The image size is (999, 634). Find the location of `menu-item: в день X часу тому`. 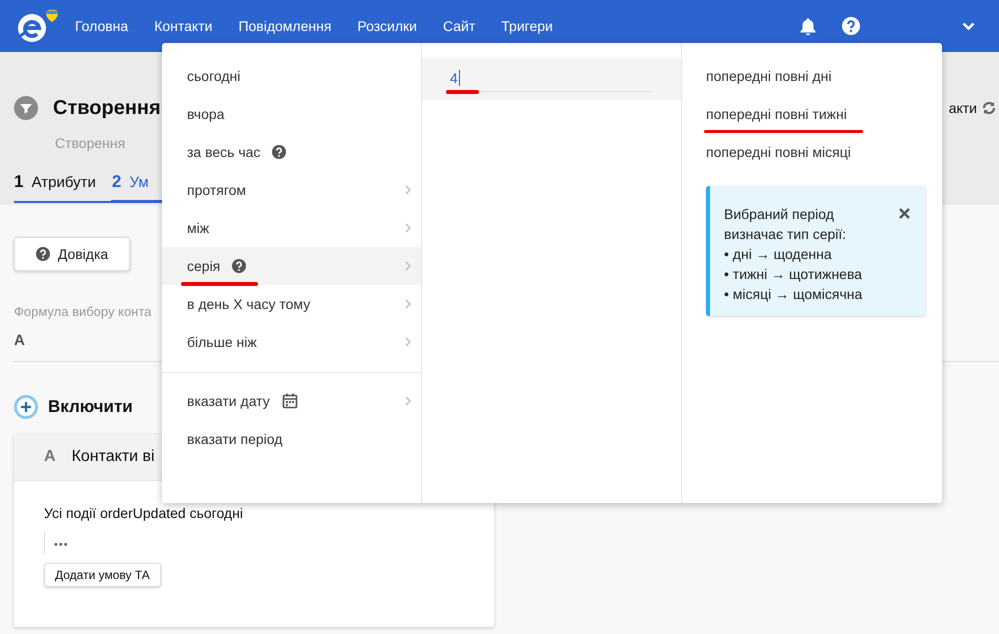

menu-item: в день X часу тому is located at coordinates (291, 304).